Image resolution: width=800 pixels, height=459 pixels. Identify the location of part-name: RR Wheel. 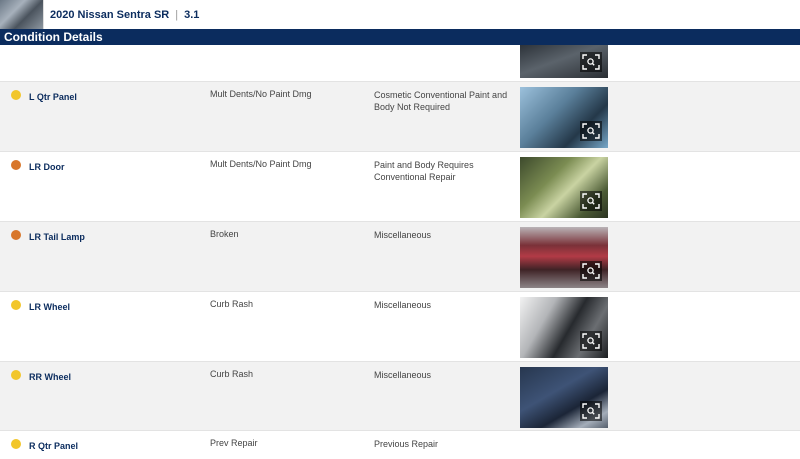
(50, 377).